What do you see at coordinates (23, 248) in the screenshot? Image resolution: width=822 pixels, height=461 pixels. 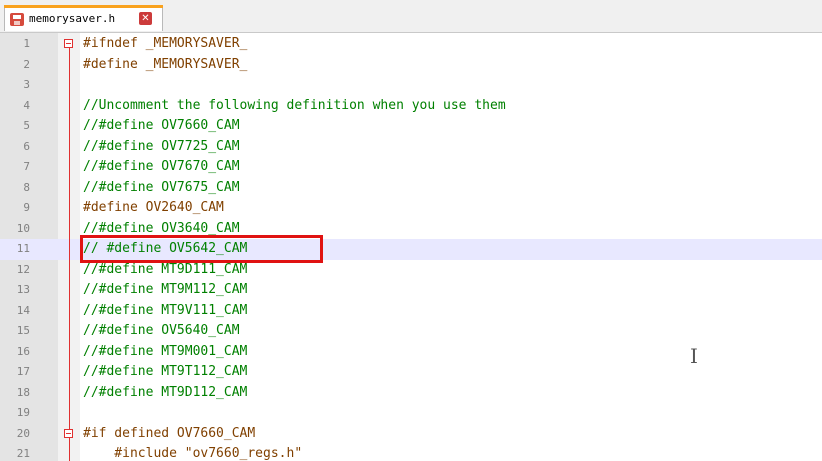 I see `line-number: 11` at bounding box center [23, 248].